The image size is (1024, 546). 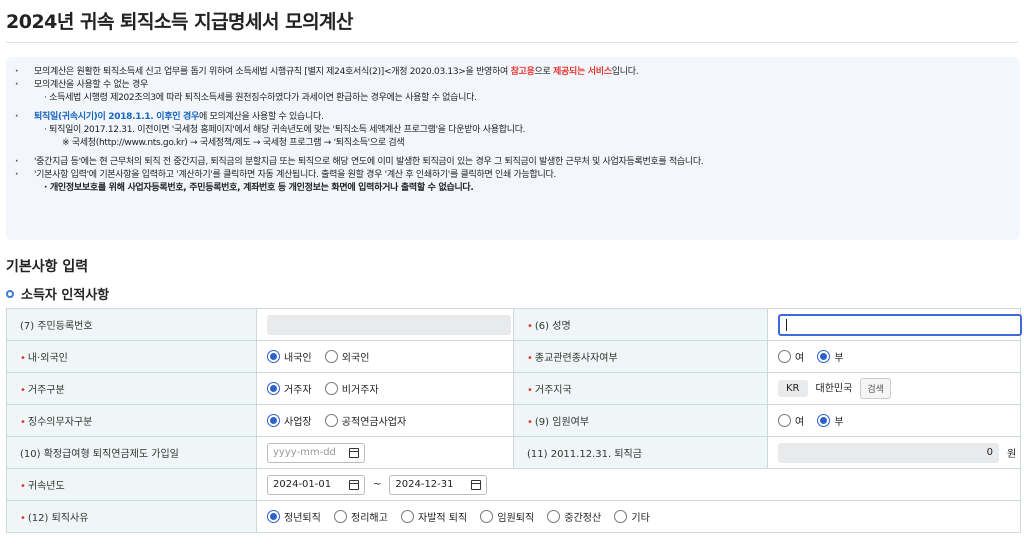 I want to click on notice-highlight: 참고용, so click(x=522, y=72).